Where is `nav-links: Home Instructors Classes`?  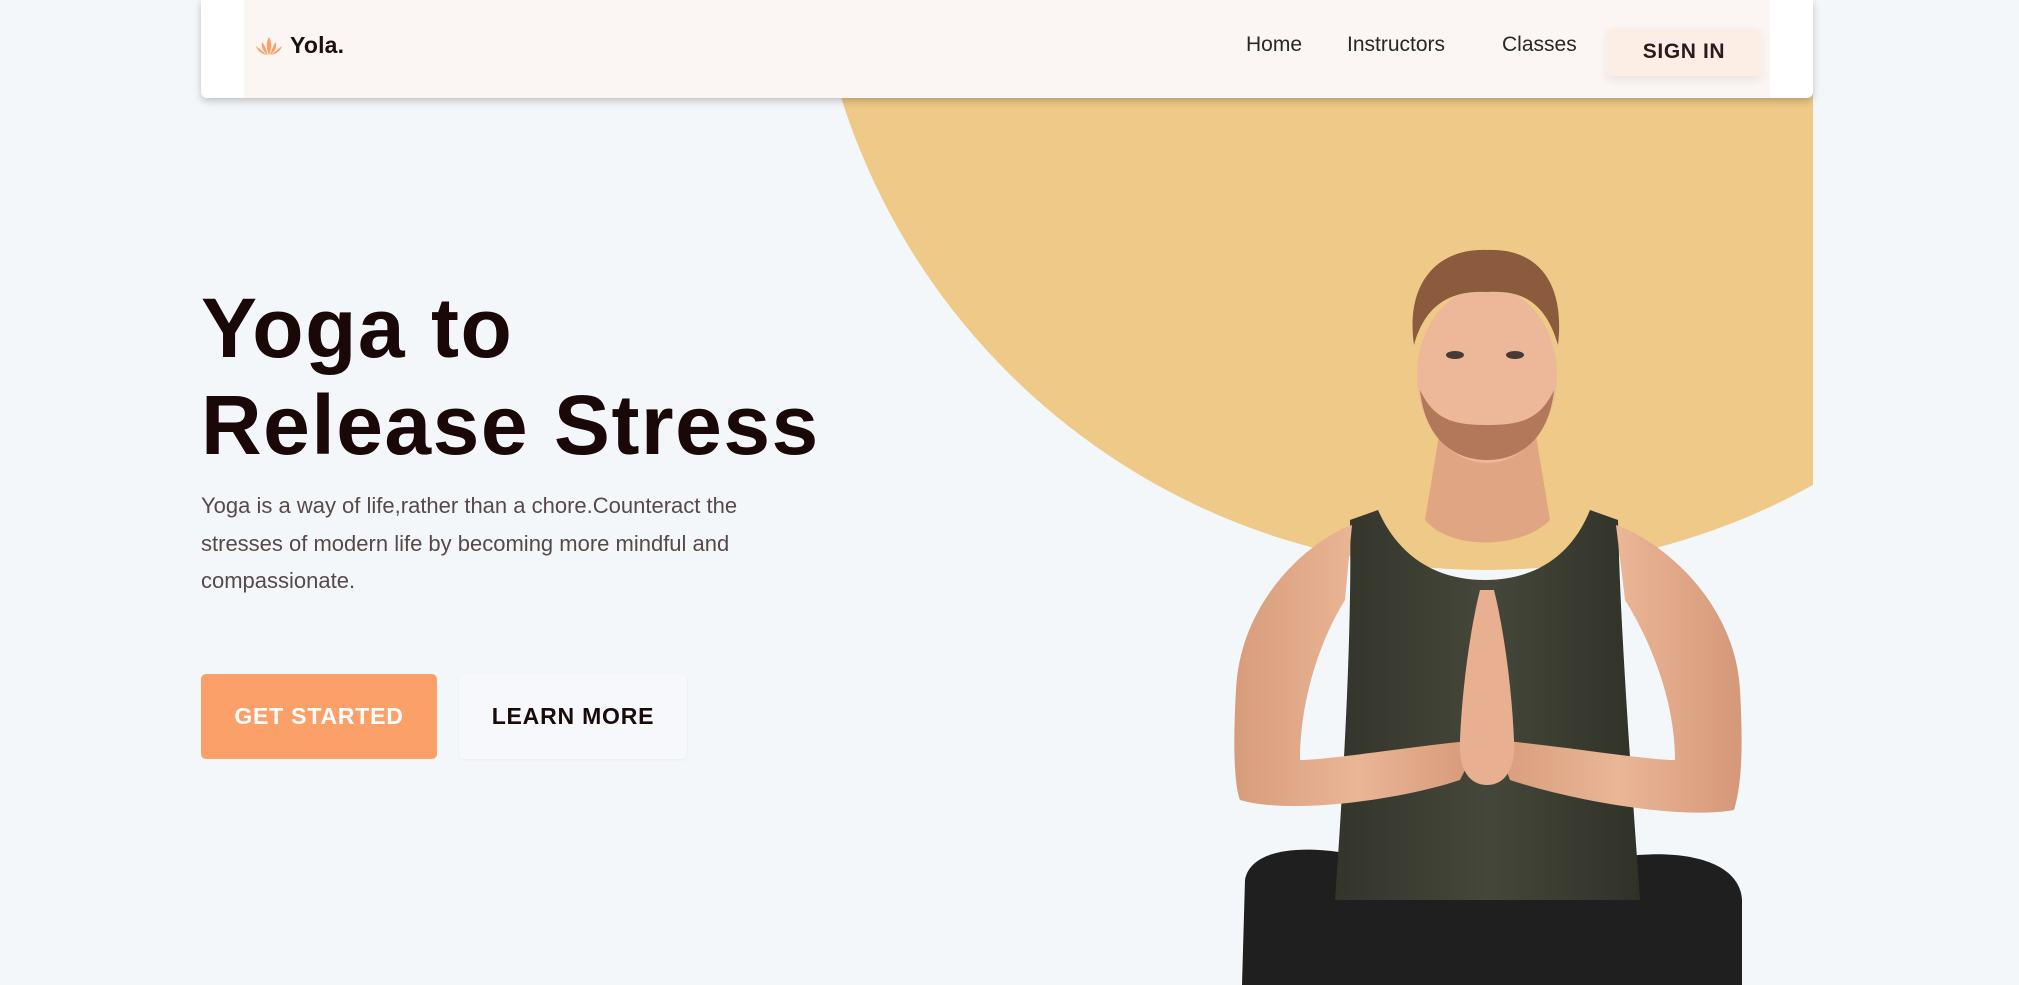 nav-links: Home Instructors Classes is located at coordinates (1007, 49).